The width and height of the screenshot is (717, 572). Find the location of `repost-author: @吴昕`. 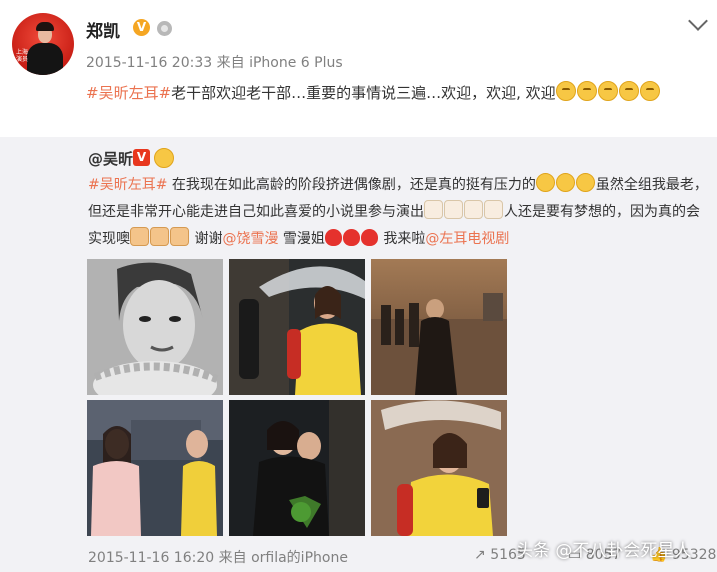

repost-author: @吴昕 is located at coordinates (110, 158).